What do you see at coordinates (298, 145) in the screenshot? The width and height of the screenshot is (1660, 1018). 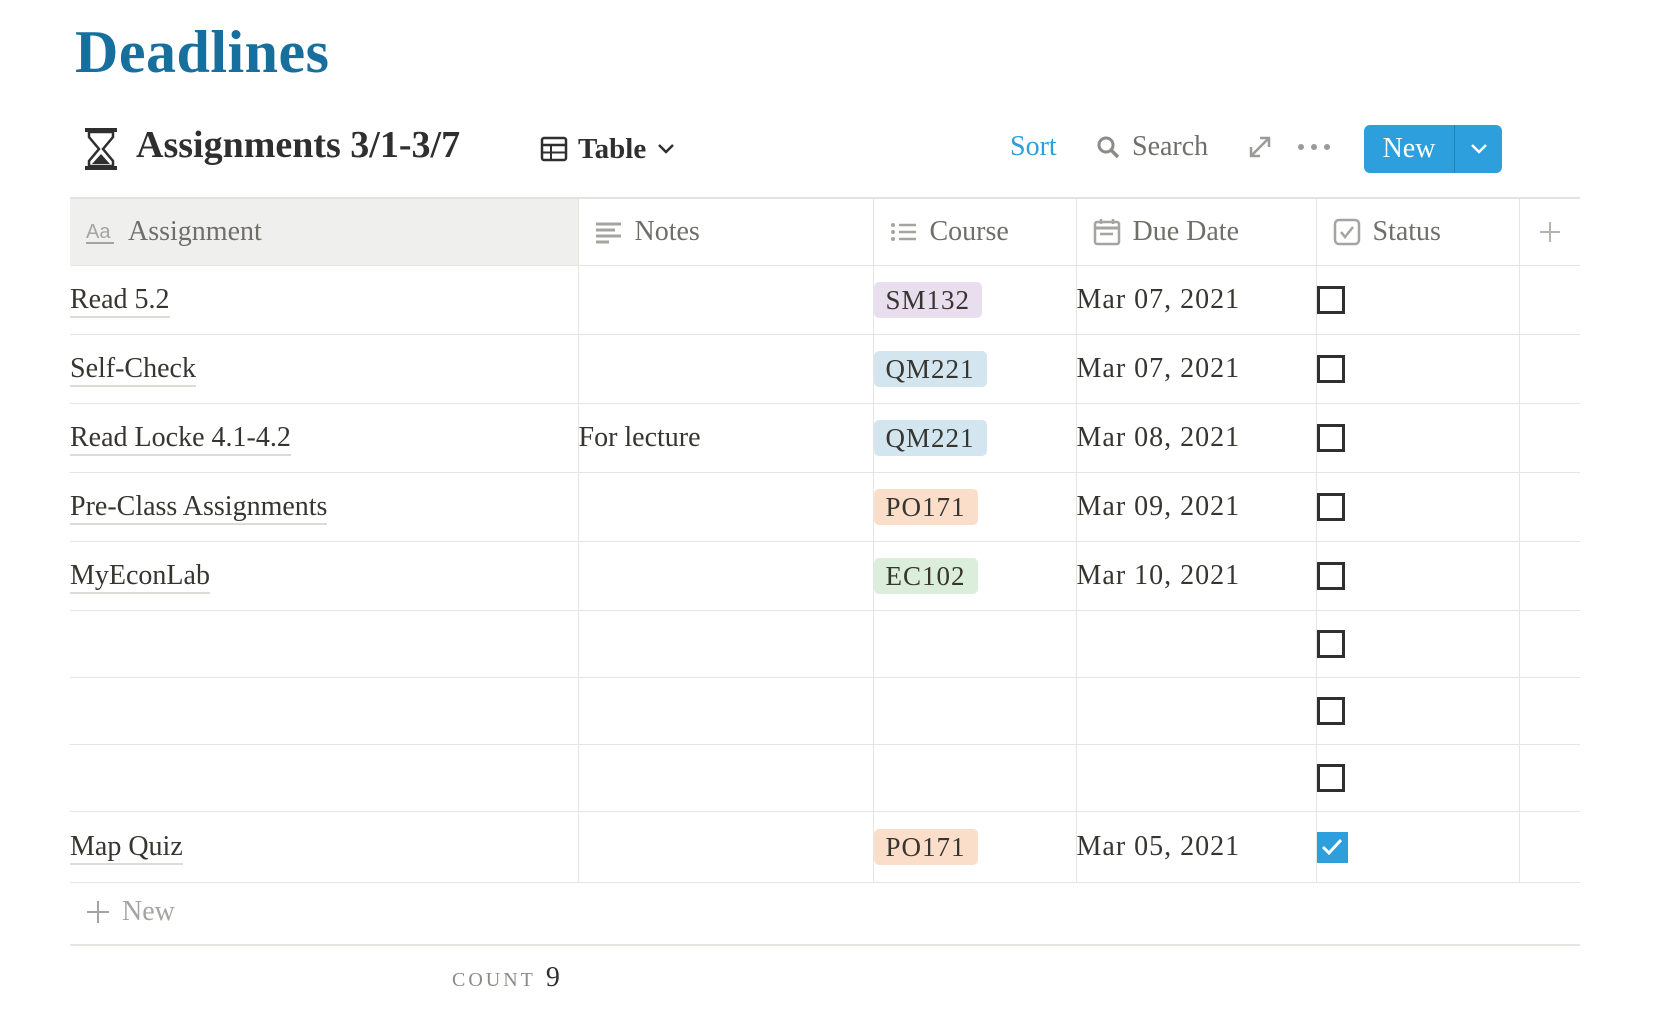 I see `database-title: Assignments 3/1-3/7` at bounding box center [298, 145].